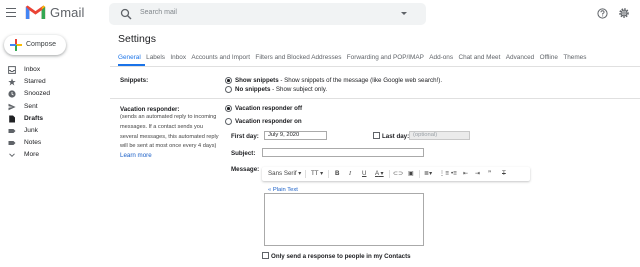  What do you see at coordinates (245, 136) in the screenshot?
I see `first-day-label: First day:` at bounding box center [245, 136].